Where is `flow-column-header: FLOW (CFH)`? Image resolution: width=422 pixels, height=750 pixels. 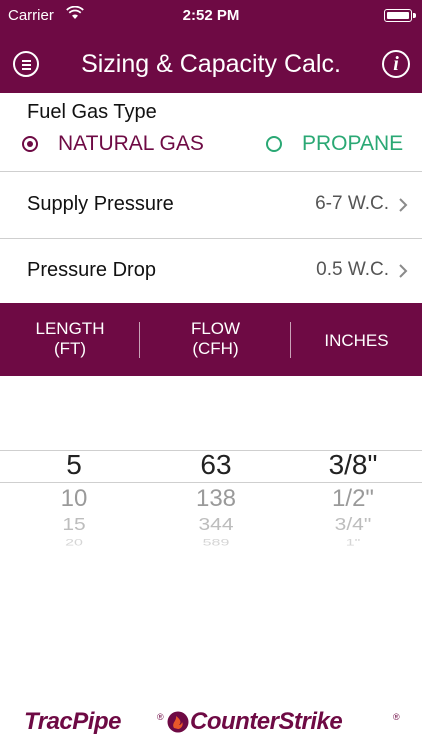 flow-column-header: FLOW (CFH) is located at coordinates (215, 355).